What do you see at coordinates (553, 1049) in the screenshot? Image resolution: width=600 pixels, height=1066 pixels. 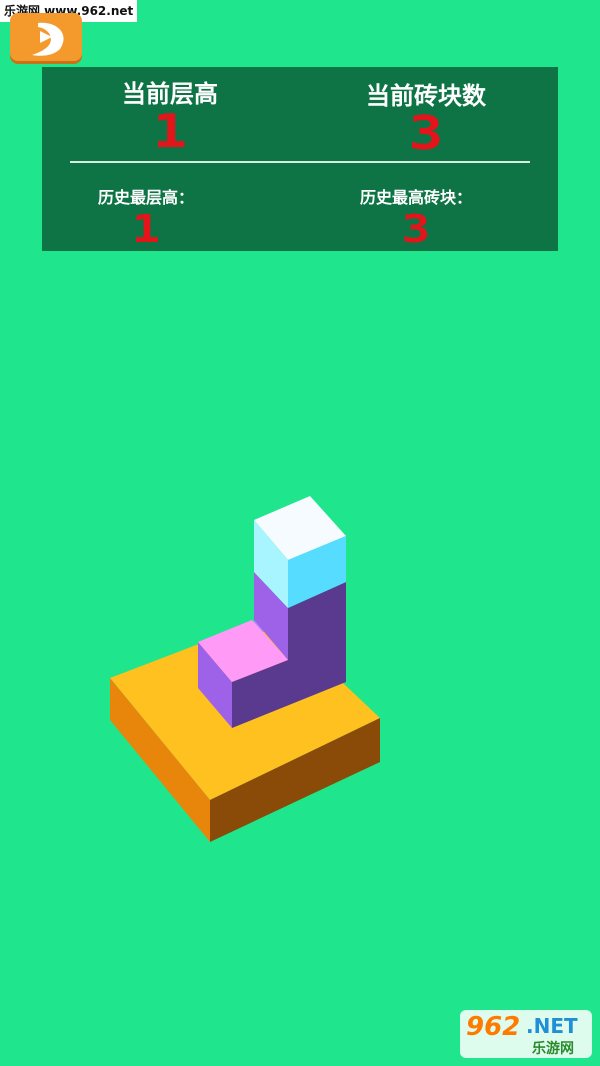 I see `watermark-logo-name: 乐游网` at bounding box center [553, 1049].